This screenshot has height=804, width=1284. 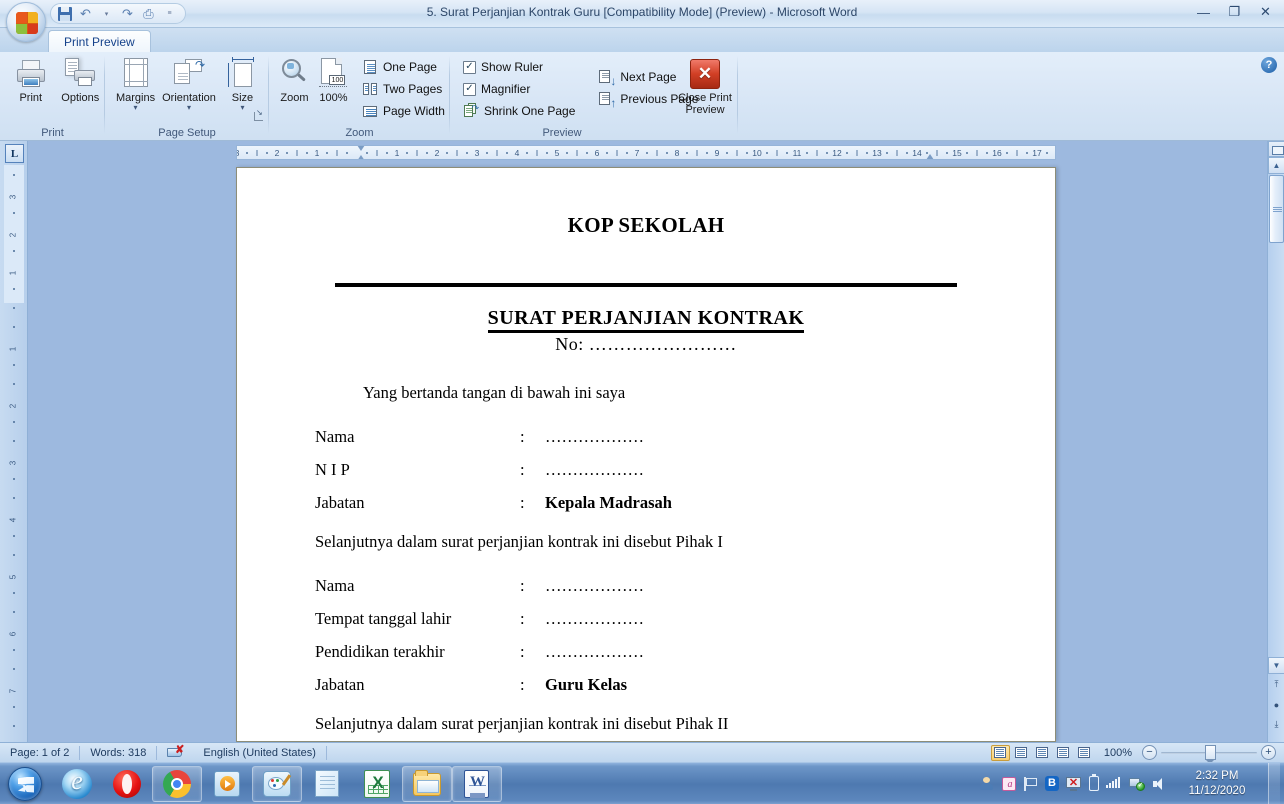 I want to click on field-row: Jabatan : Guru Kelas, so click(x=656, y=685).